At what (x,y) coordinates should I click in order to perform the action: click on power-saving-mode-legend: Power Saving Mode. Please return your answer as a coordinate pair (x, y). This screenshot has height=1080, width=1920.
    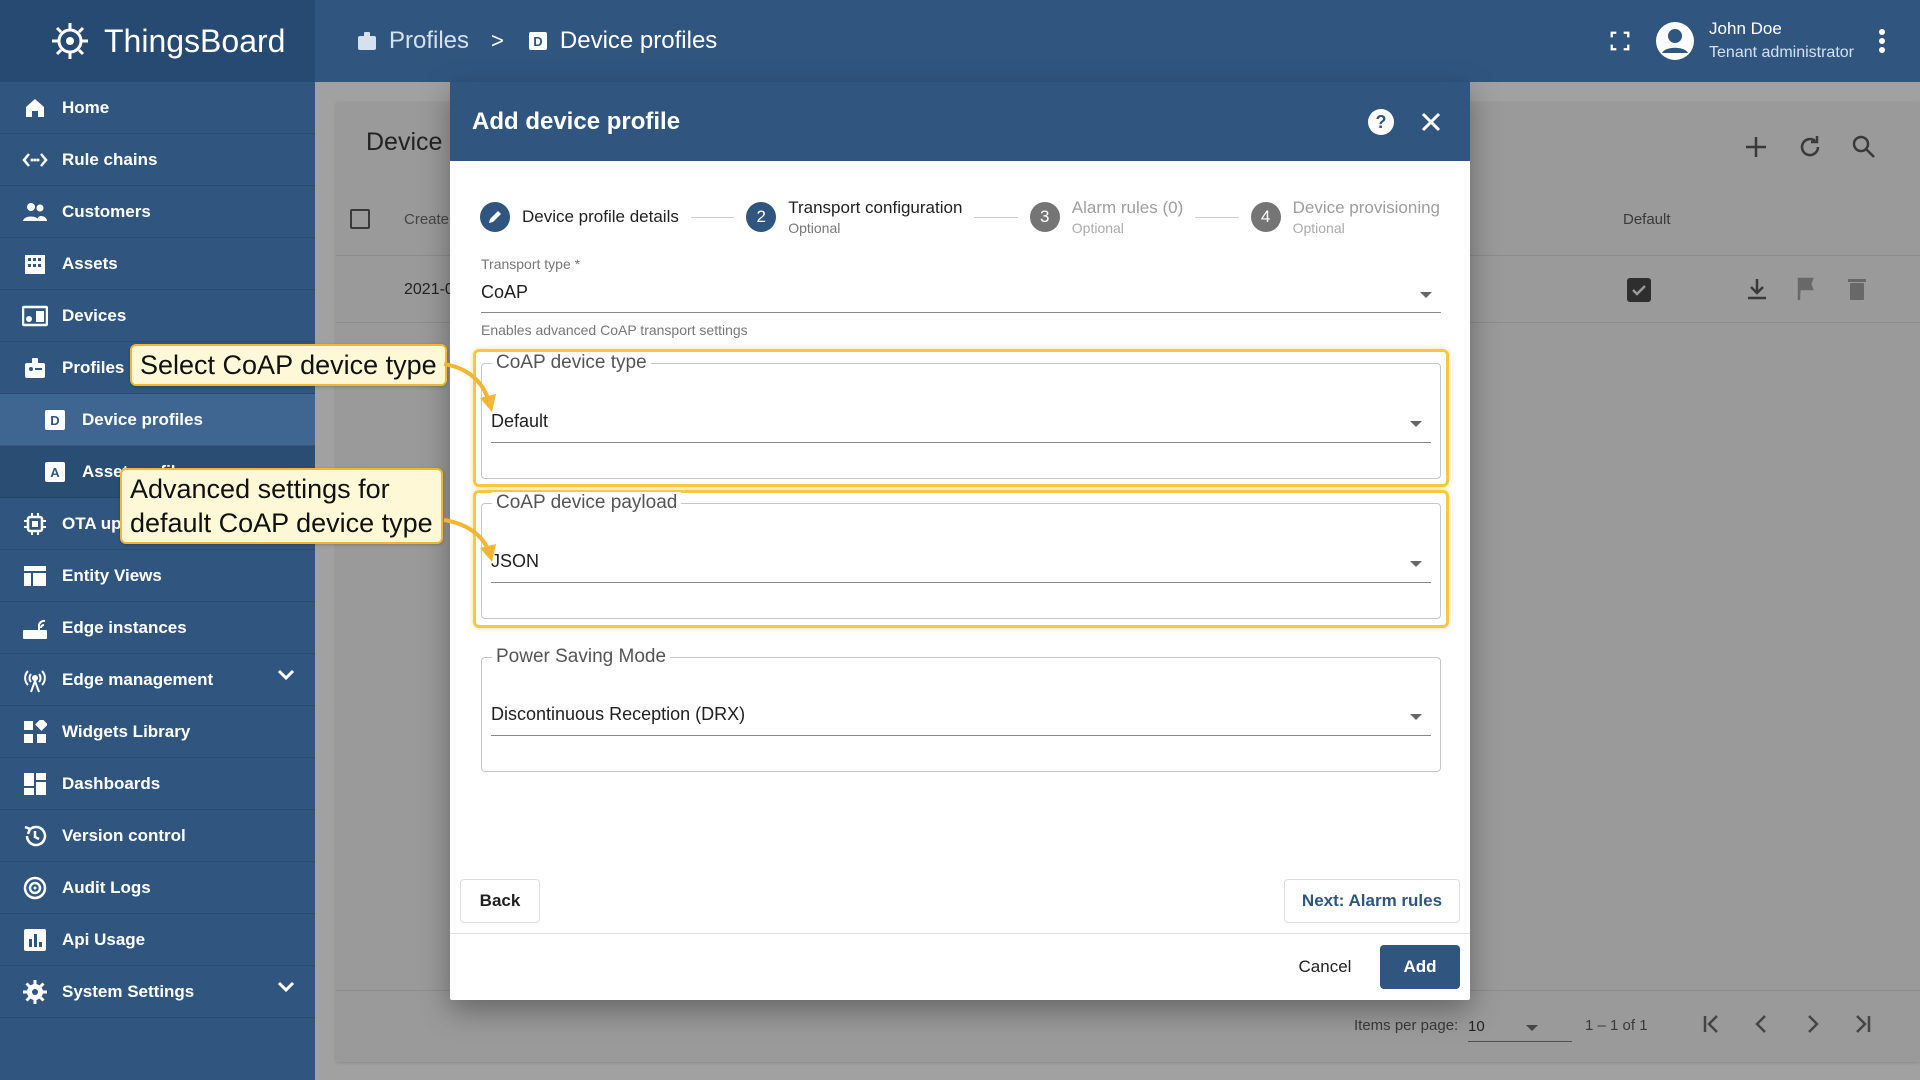
    Looking at the image, I should click on (581, 657).